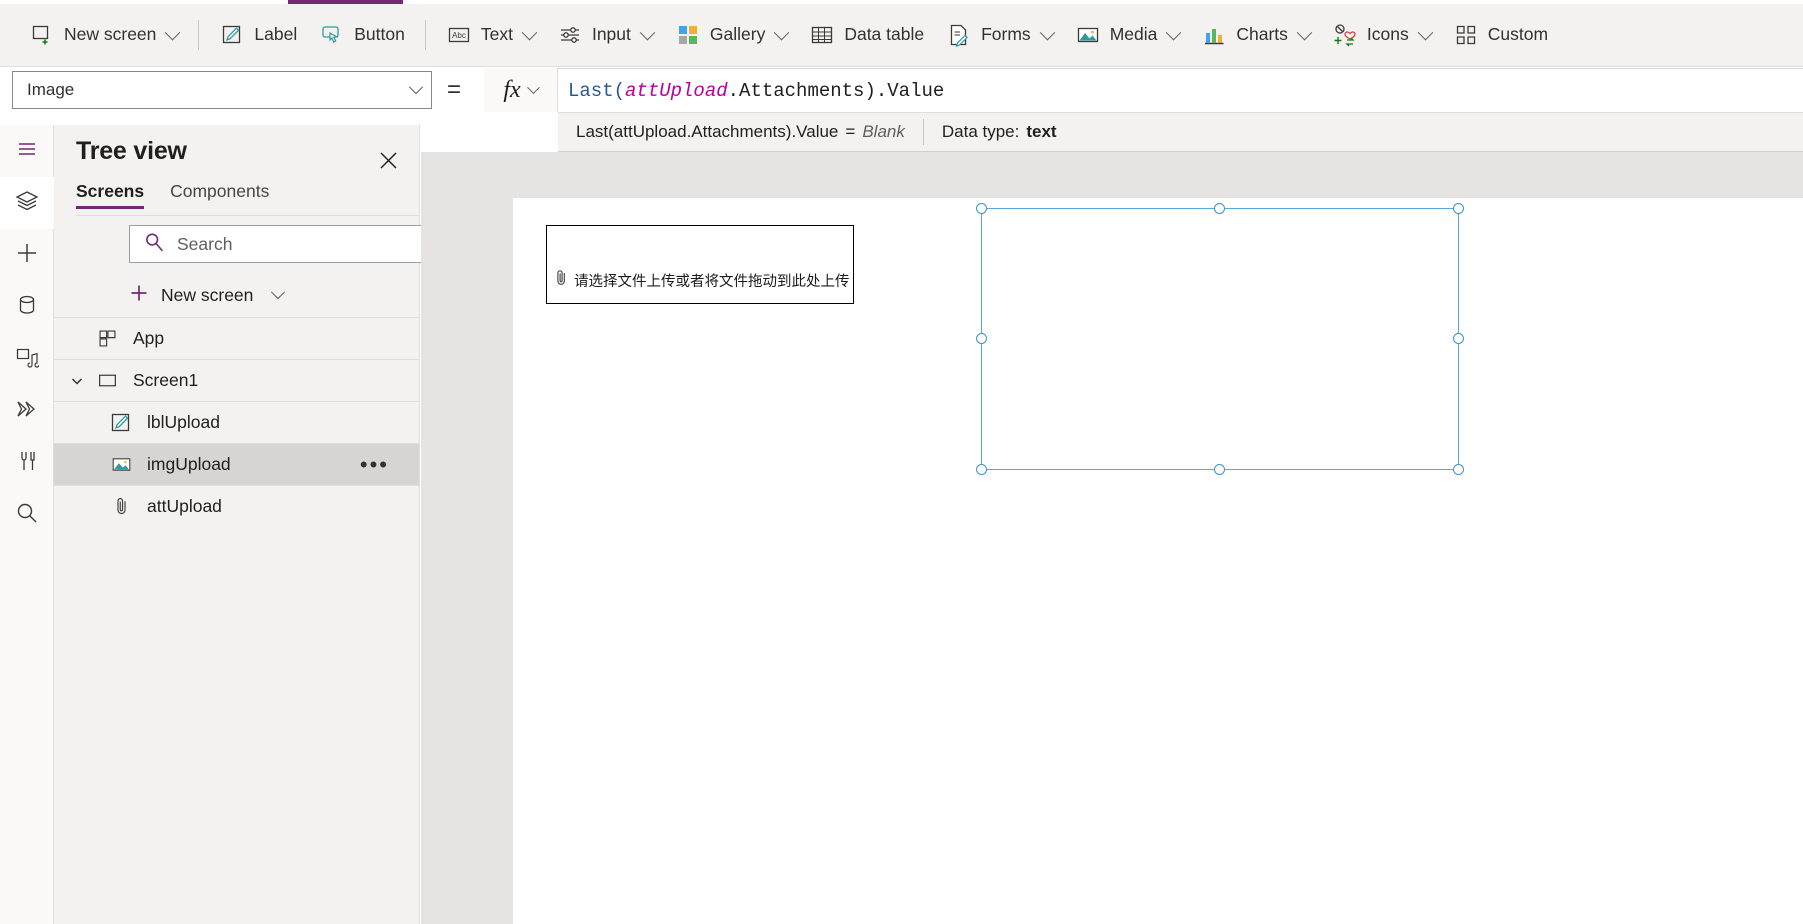 The width and height of the screenshot is (1803, 924). Describe the element at coordinates (981, 208) in the screenshot. I see `resize-handle-nw` at that location.